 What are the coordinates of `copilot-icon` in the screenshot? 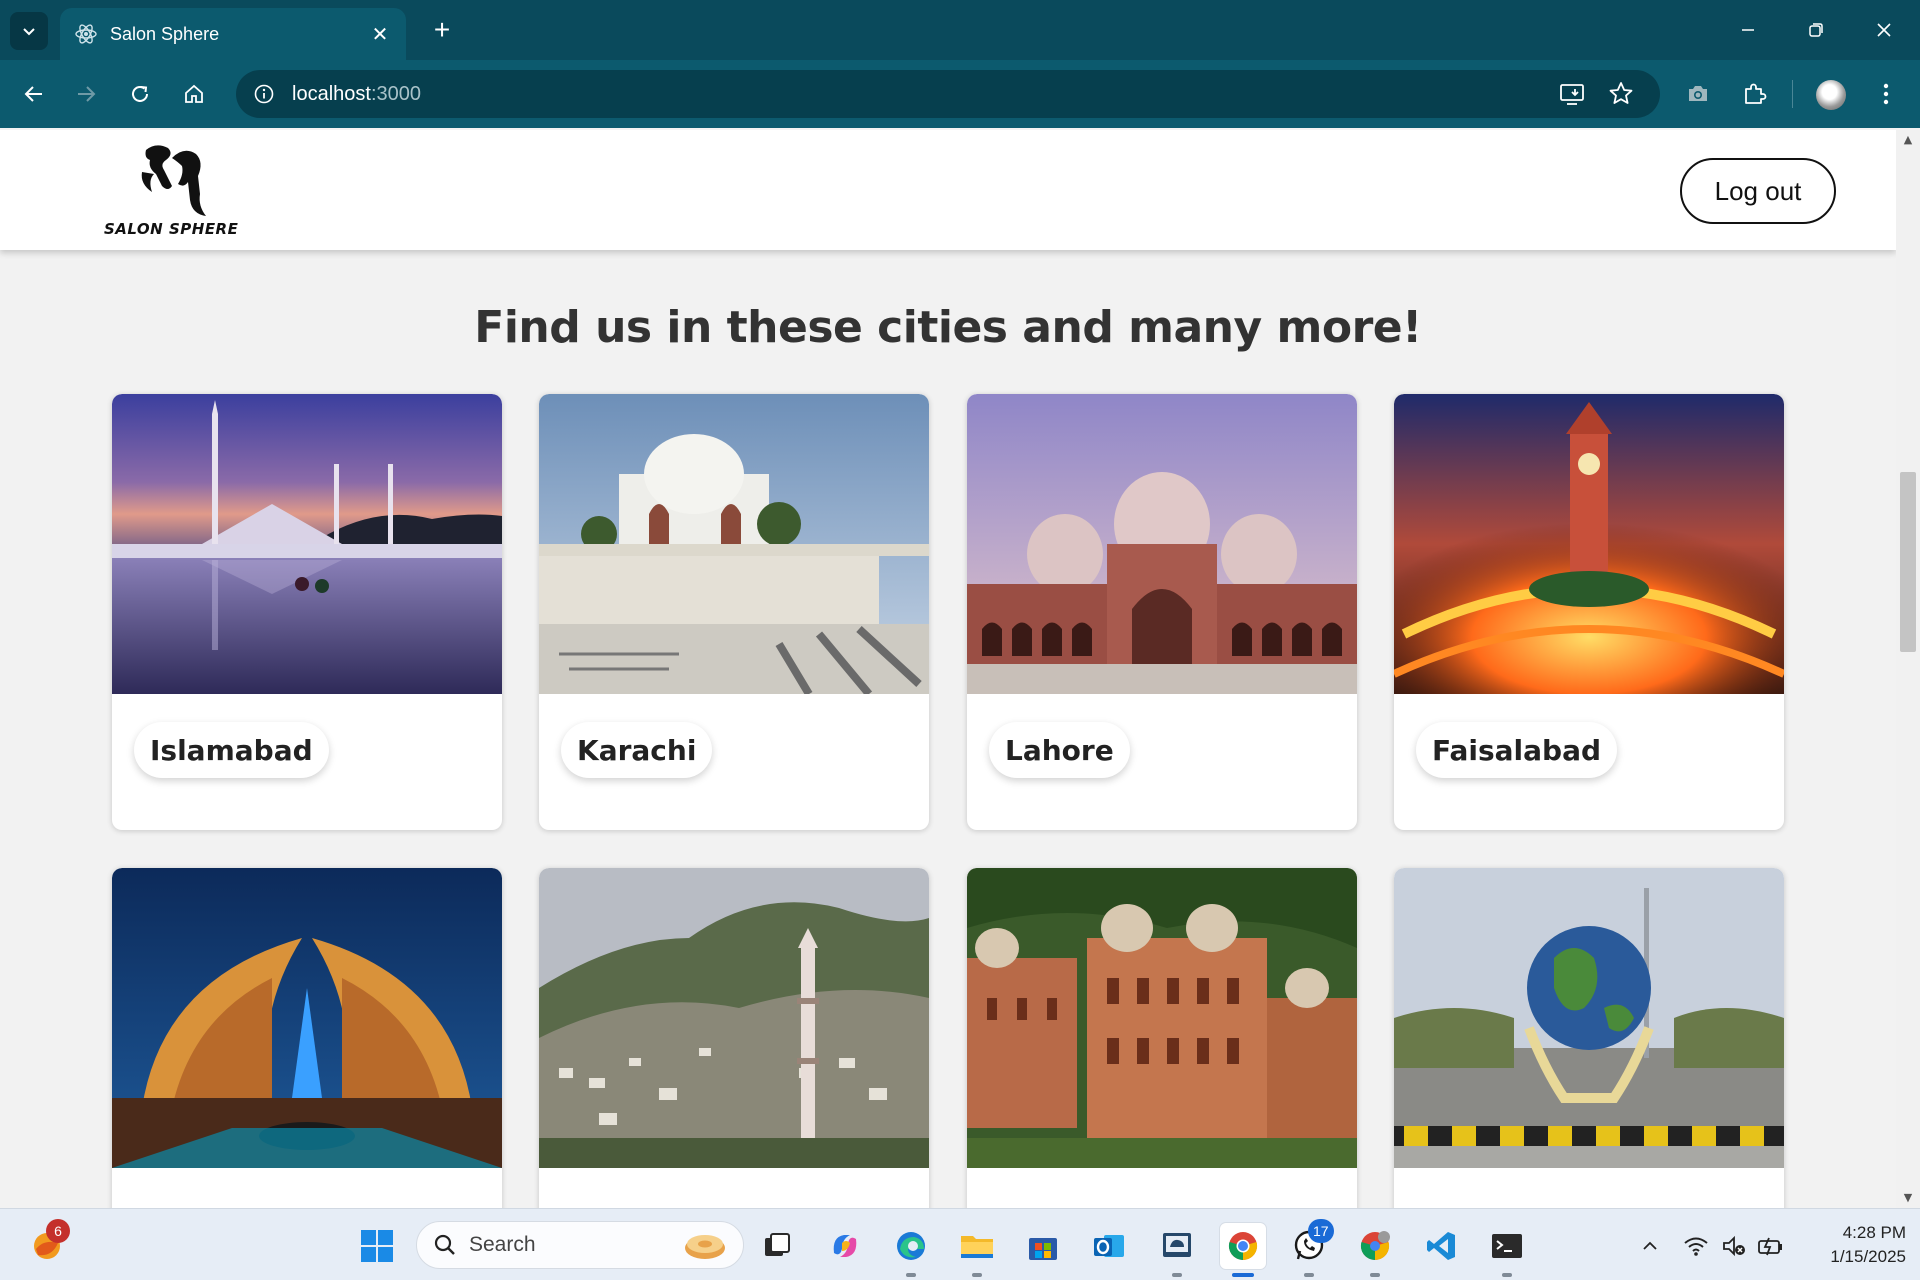 It's located at (845, 1246).